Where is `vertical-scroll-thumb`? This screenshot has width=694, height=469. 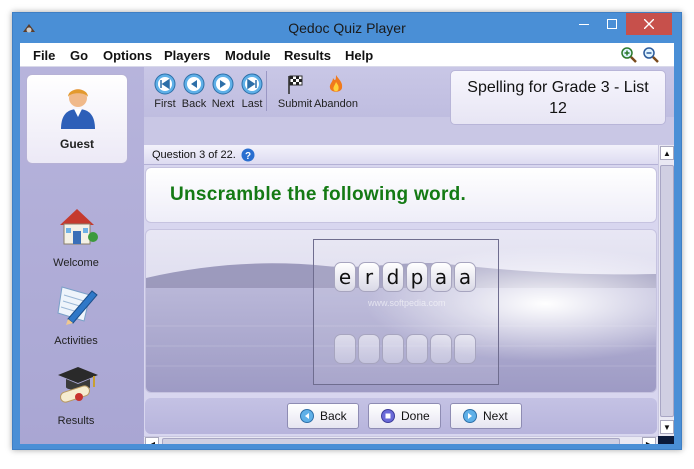
vertical-scroll-thumb is located at coordinates (667, 291).